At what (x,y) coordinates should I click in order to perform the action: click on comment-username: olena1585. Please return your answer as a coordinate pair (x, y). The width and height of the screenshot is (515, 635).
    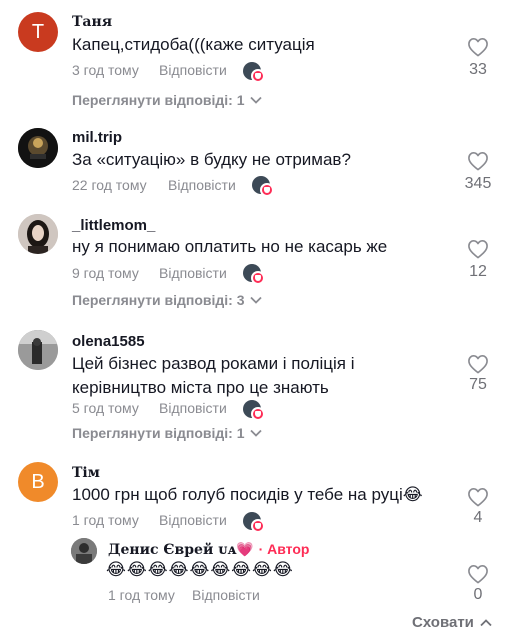
    Looking at the image, I should click on (108, 341).